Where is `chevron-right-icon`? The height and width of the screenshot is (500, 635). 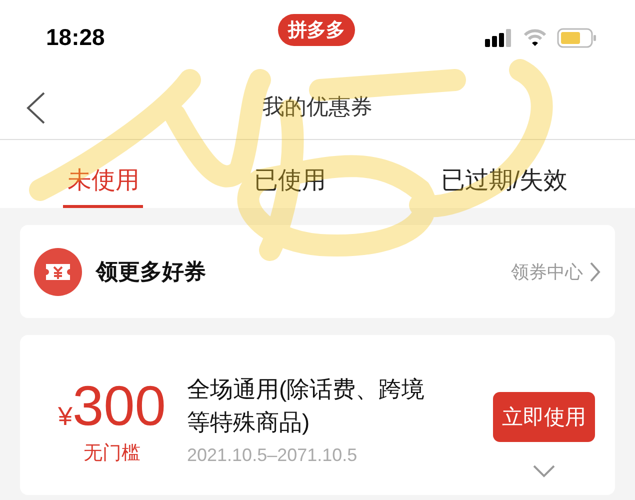
chevron-right-icon is located at coordinates (595, 271).